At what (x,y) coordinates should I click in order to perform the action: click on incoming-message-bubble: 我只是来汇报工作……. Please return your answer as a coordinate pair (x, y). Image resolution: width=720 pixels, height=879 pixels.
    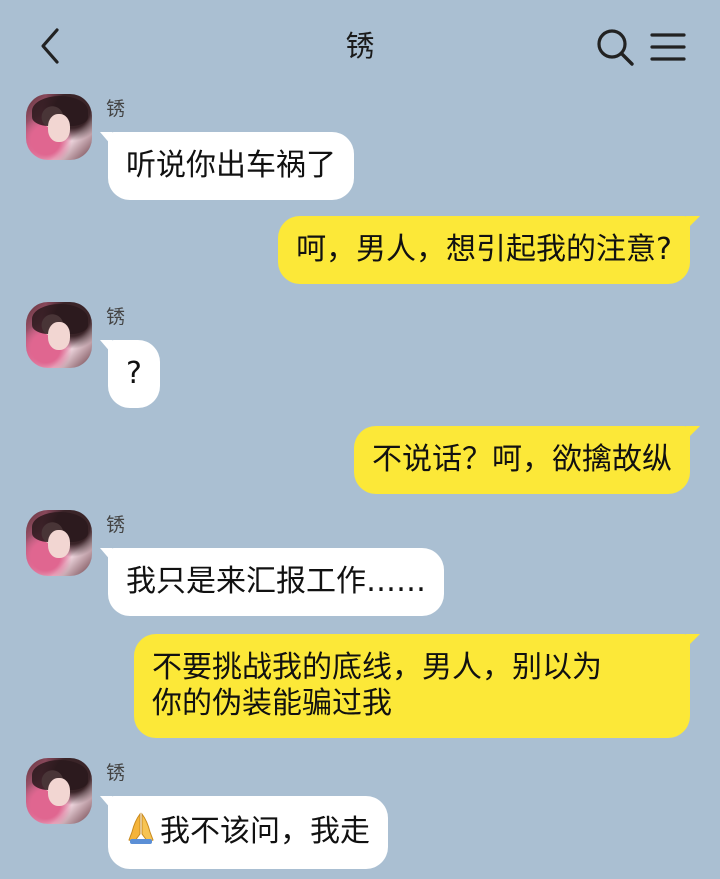
    Looking at the image, I should click on (272, 582).